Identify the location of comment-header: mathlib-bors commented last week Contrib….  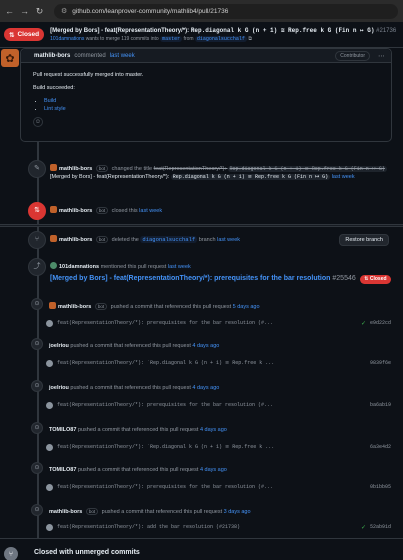
(206, 56).